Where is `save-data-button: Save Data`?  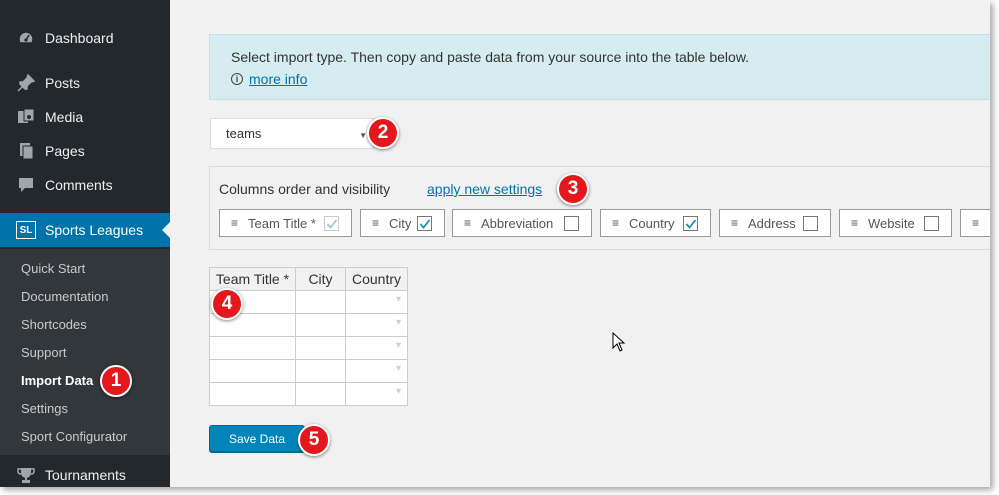
save-data-button: Save Data is located at coordinates (257, 438).